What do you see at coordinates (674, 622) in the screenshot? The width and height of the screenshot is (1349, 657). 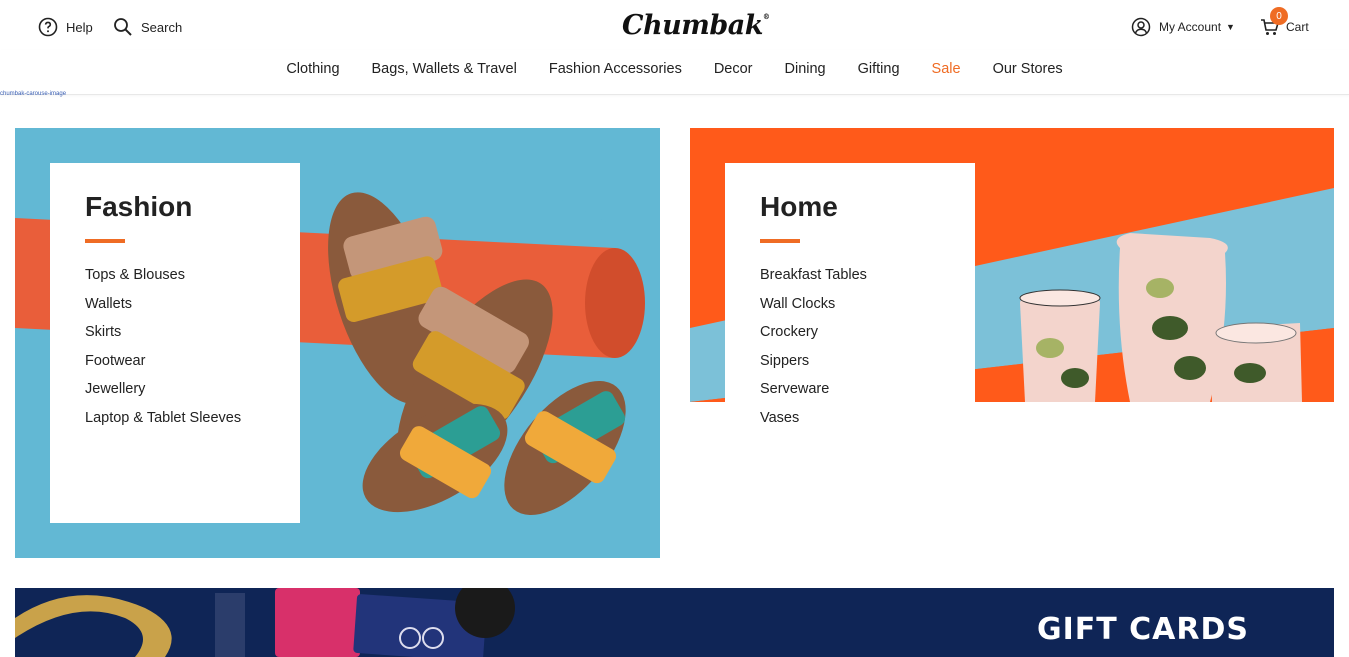 I see `gift-cards-banner: GIFT CARDS` at bounding box center [674, 622].